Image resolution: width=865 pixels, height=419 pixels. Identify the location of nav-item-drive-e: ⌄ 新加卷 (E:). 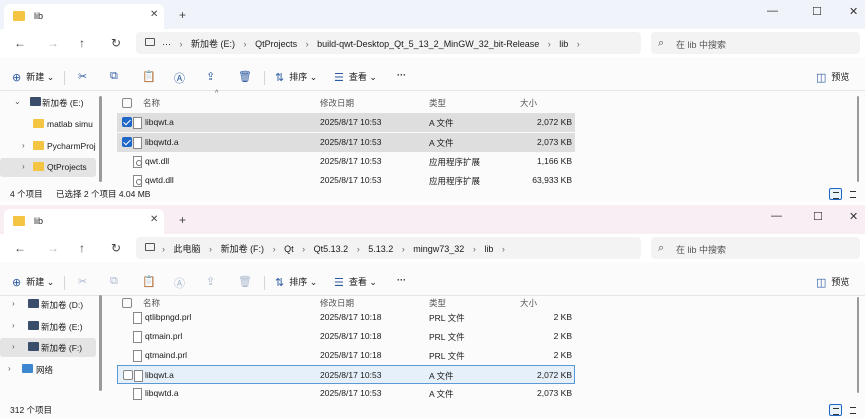
(48, 102).